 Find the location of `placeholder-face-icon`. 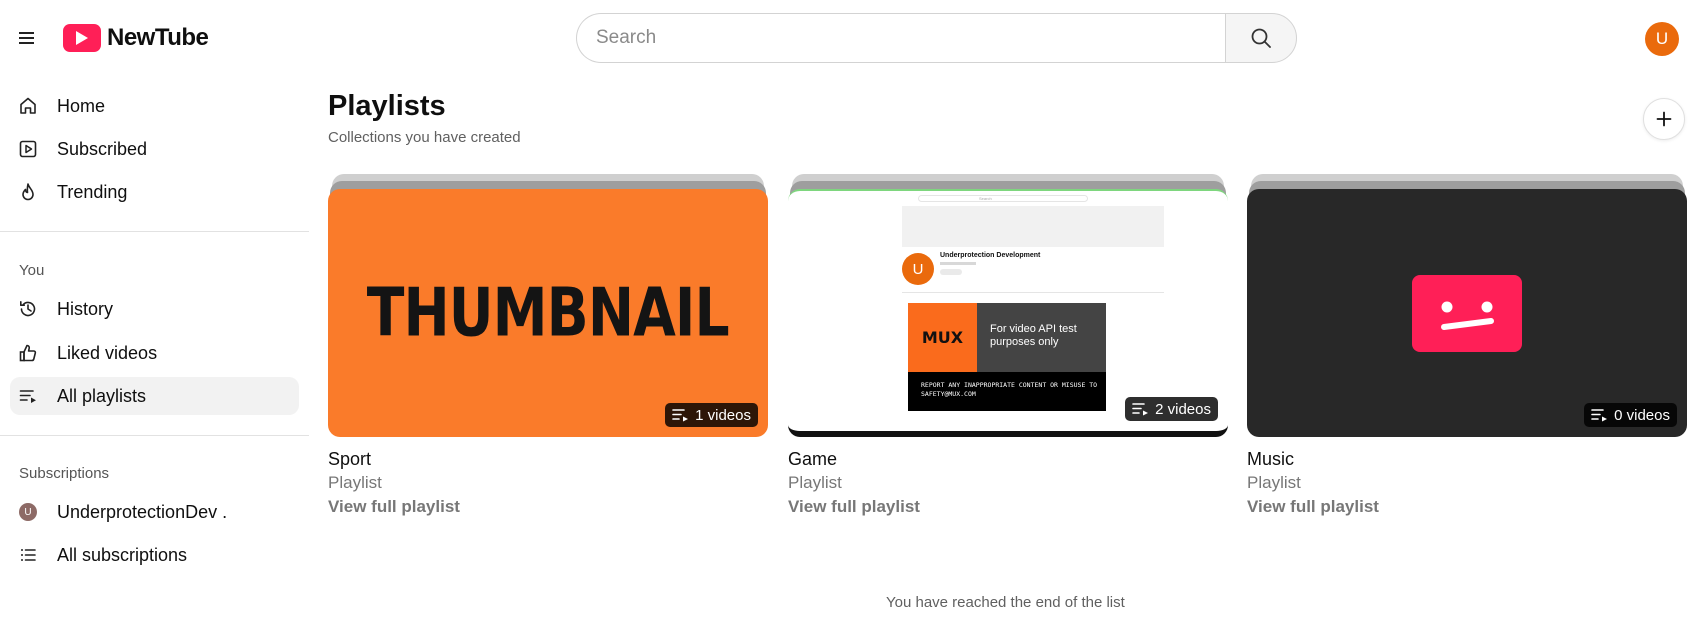

placeholder-face-icon is located at coordinates (1467, 313).